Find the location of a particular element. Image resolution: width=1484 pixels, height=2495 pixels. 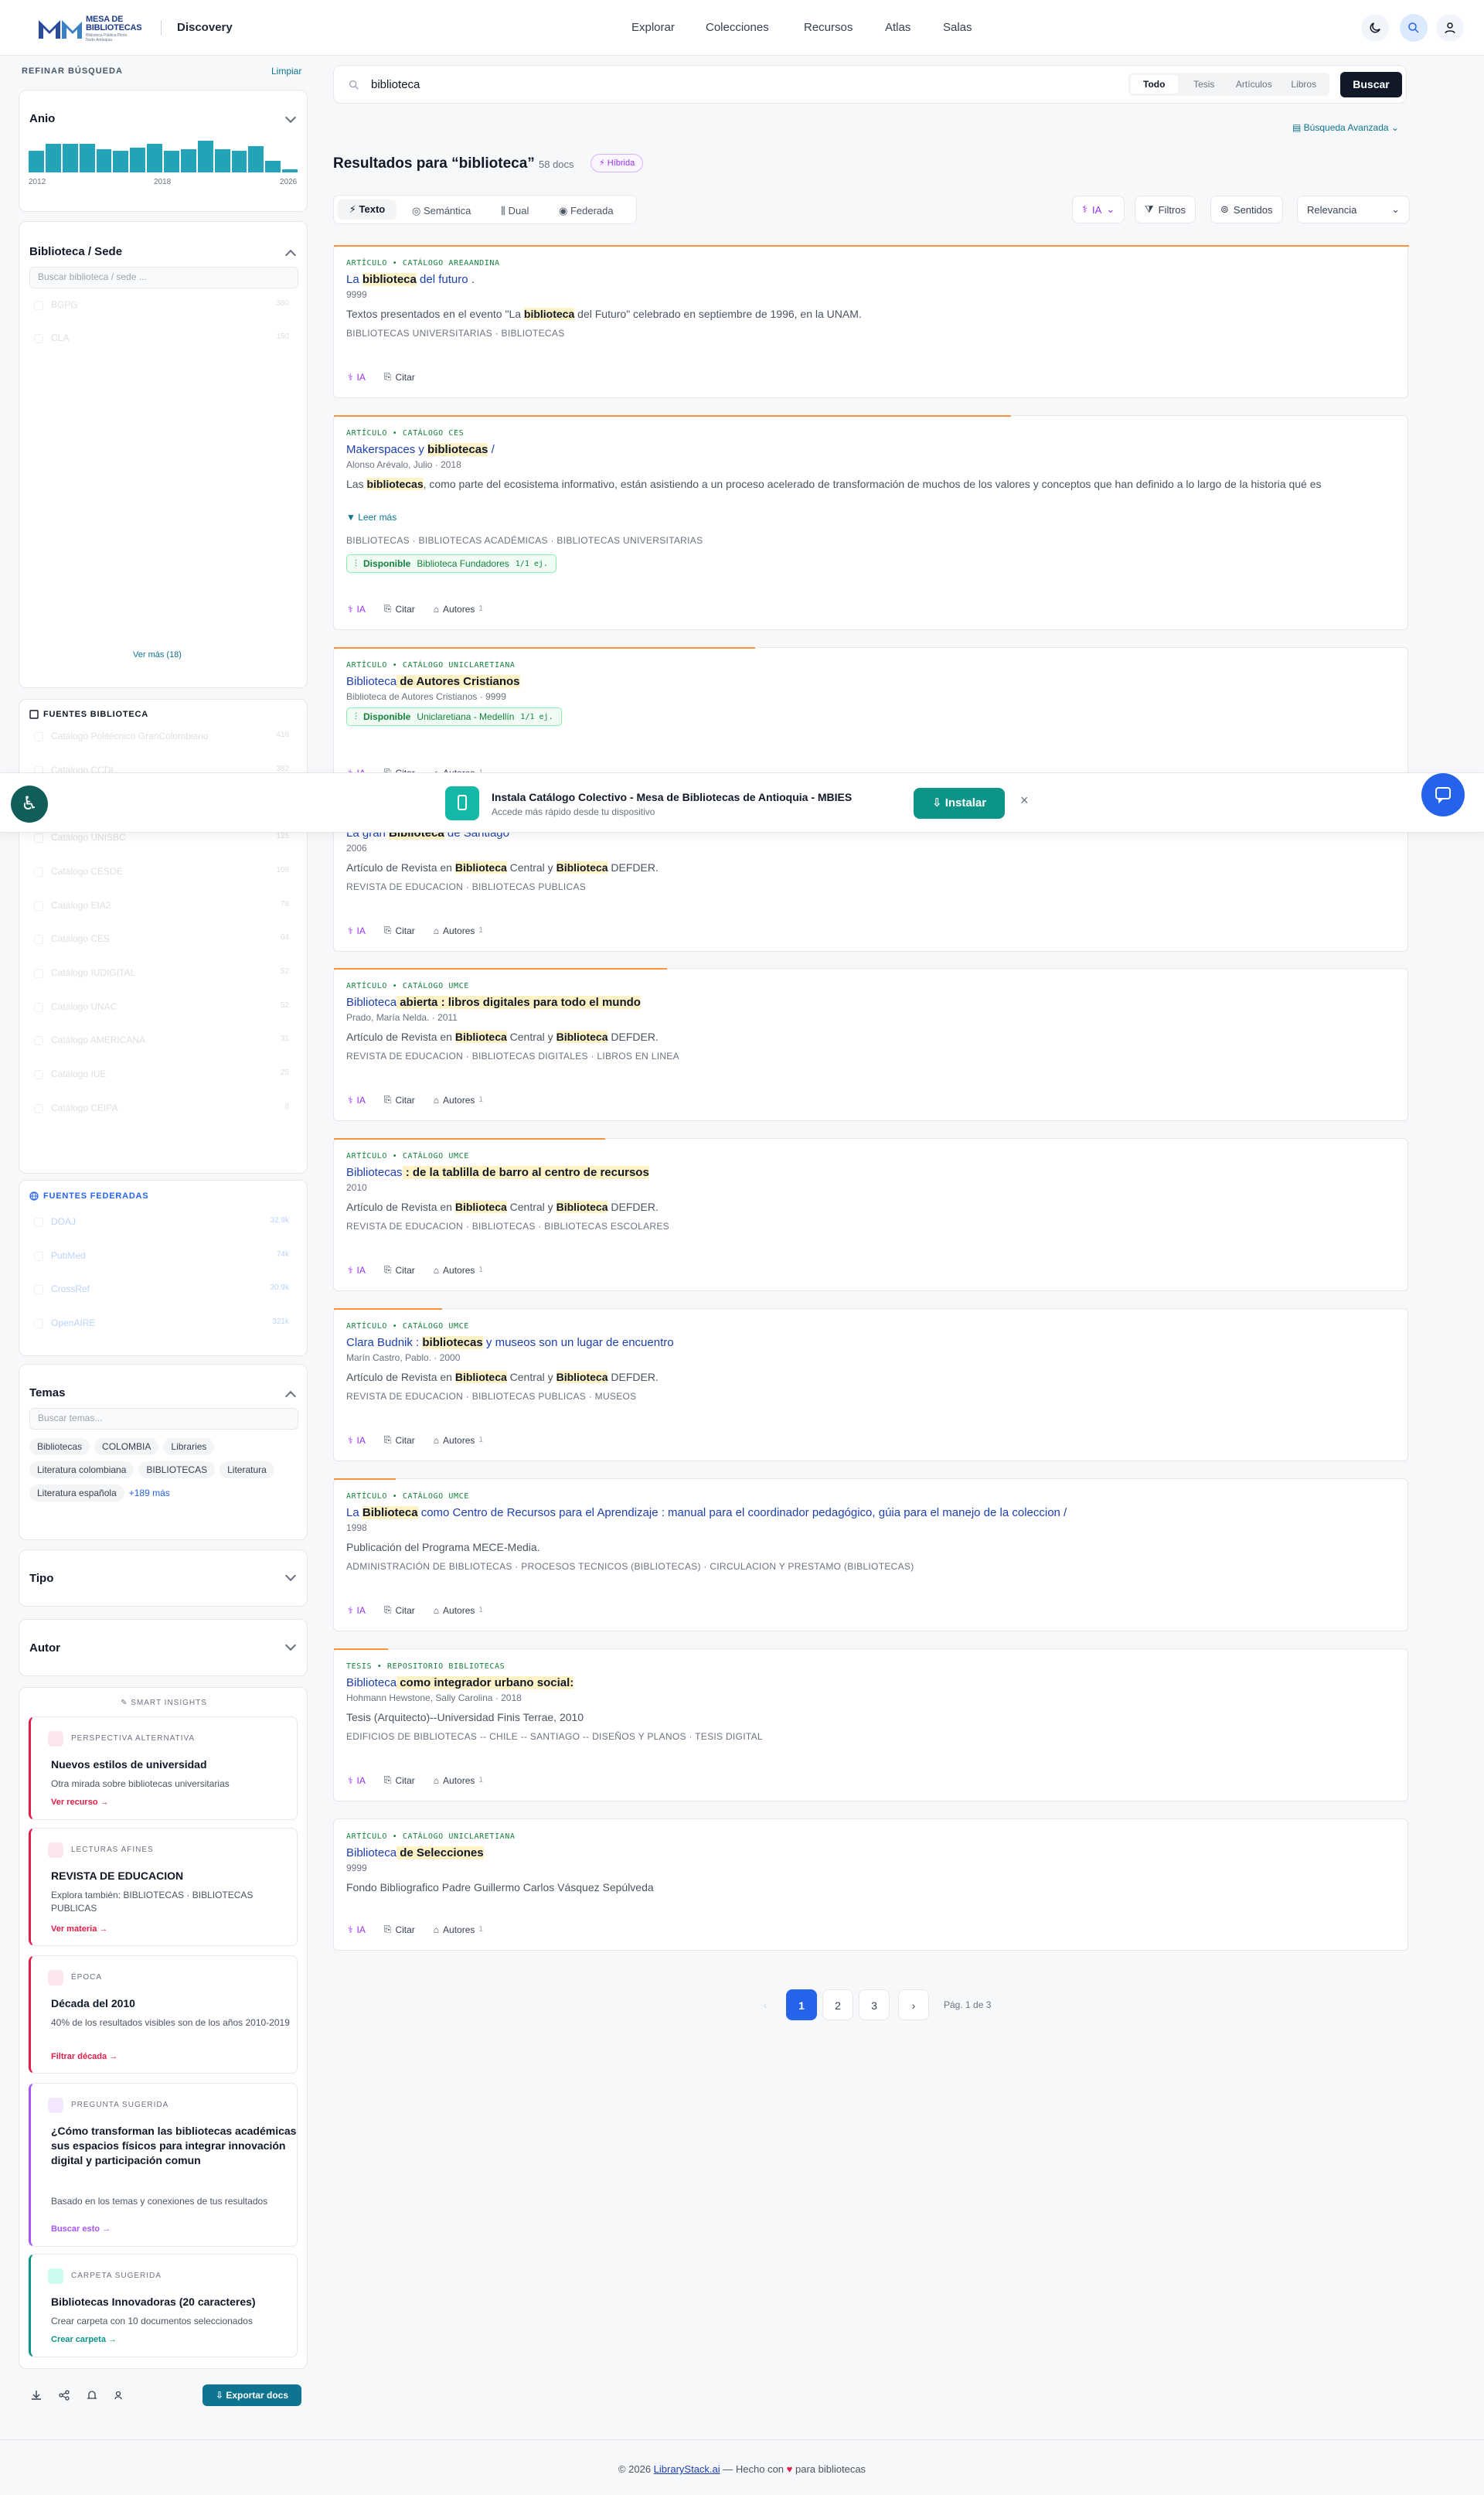

tab-texto: ⚡ Texto is located at coordinates (367, 209).